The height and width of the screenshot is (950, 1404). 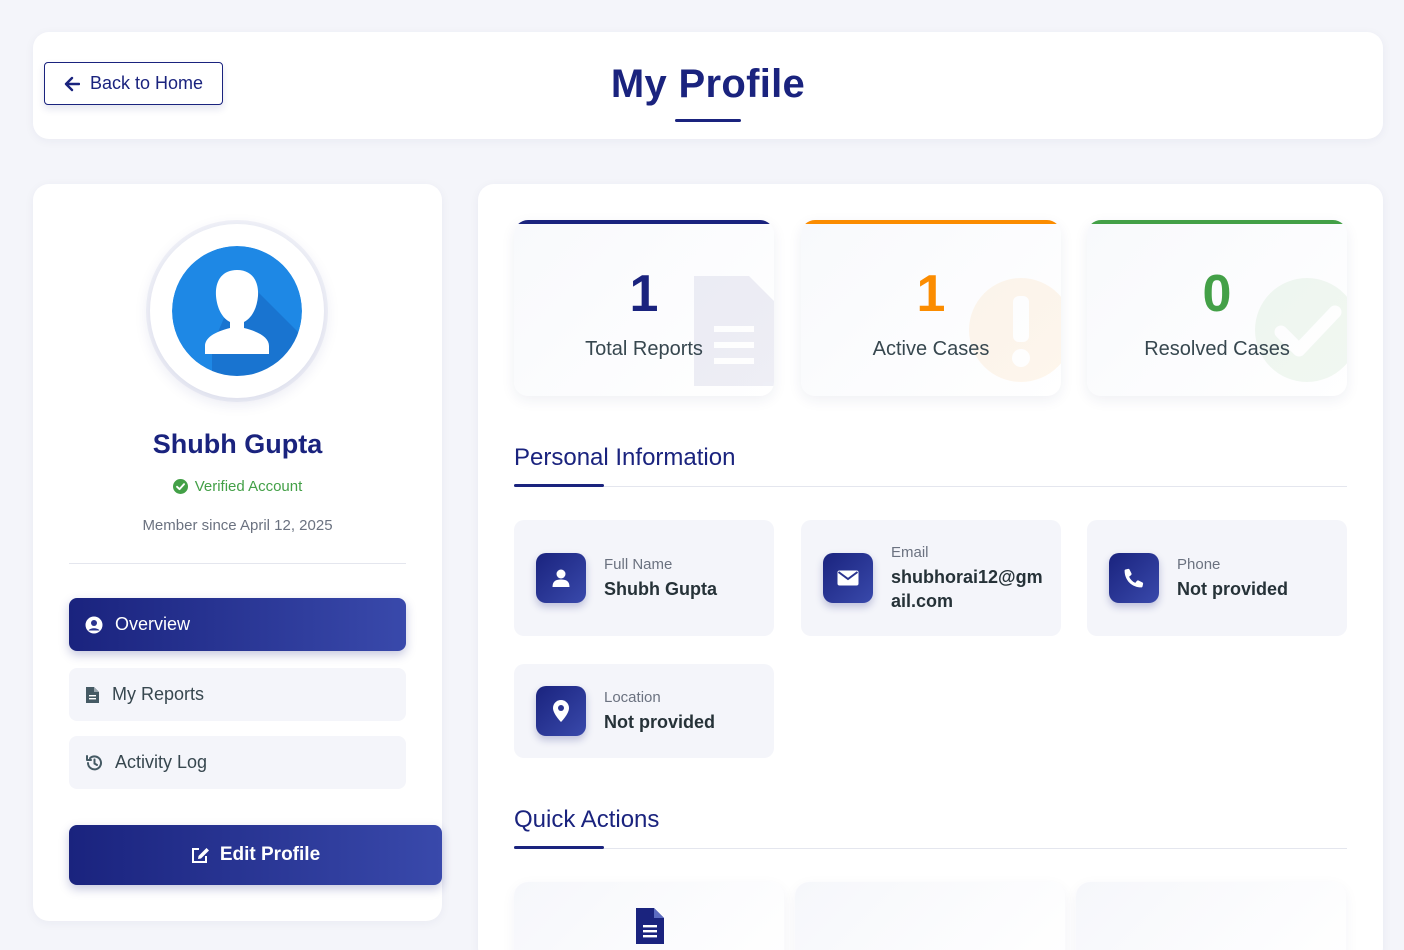 I want to click on user-icon, so click(x=561, y=578).